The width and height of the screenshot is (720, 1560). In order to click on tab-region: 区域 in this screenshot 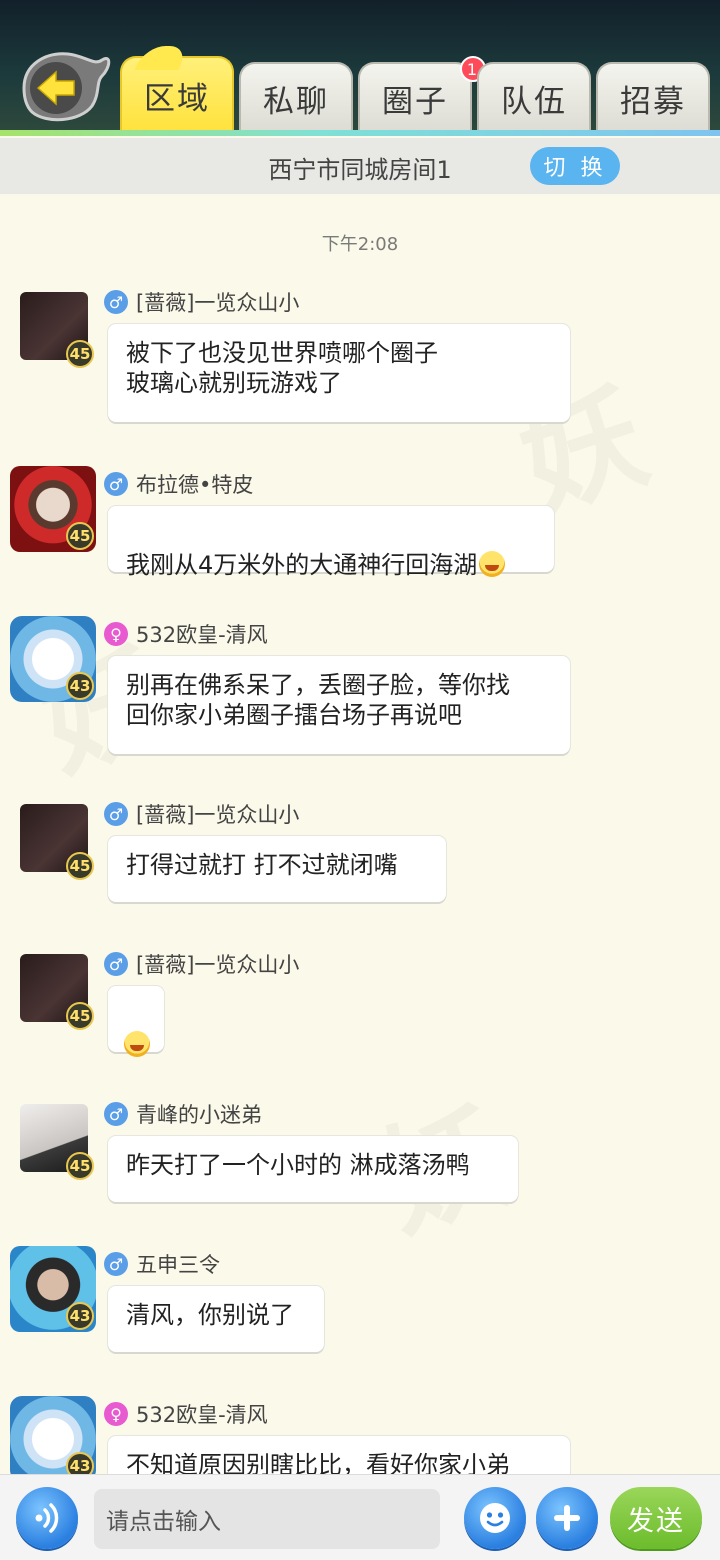, I will do `click(177, 94)`.